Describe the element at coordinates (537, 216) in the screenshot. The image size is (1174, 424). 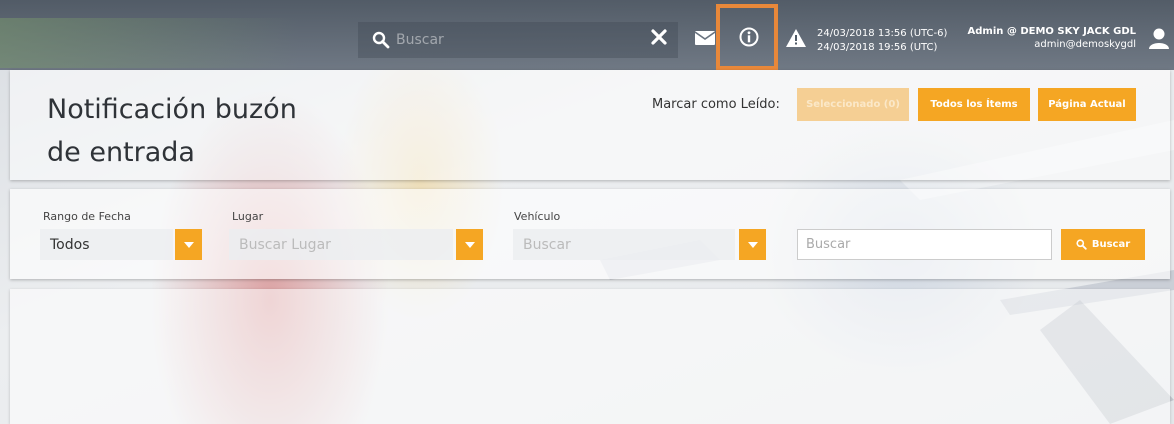
I see `vehicle-label: Vehículo` at that location.